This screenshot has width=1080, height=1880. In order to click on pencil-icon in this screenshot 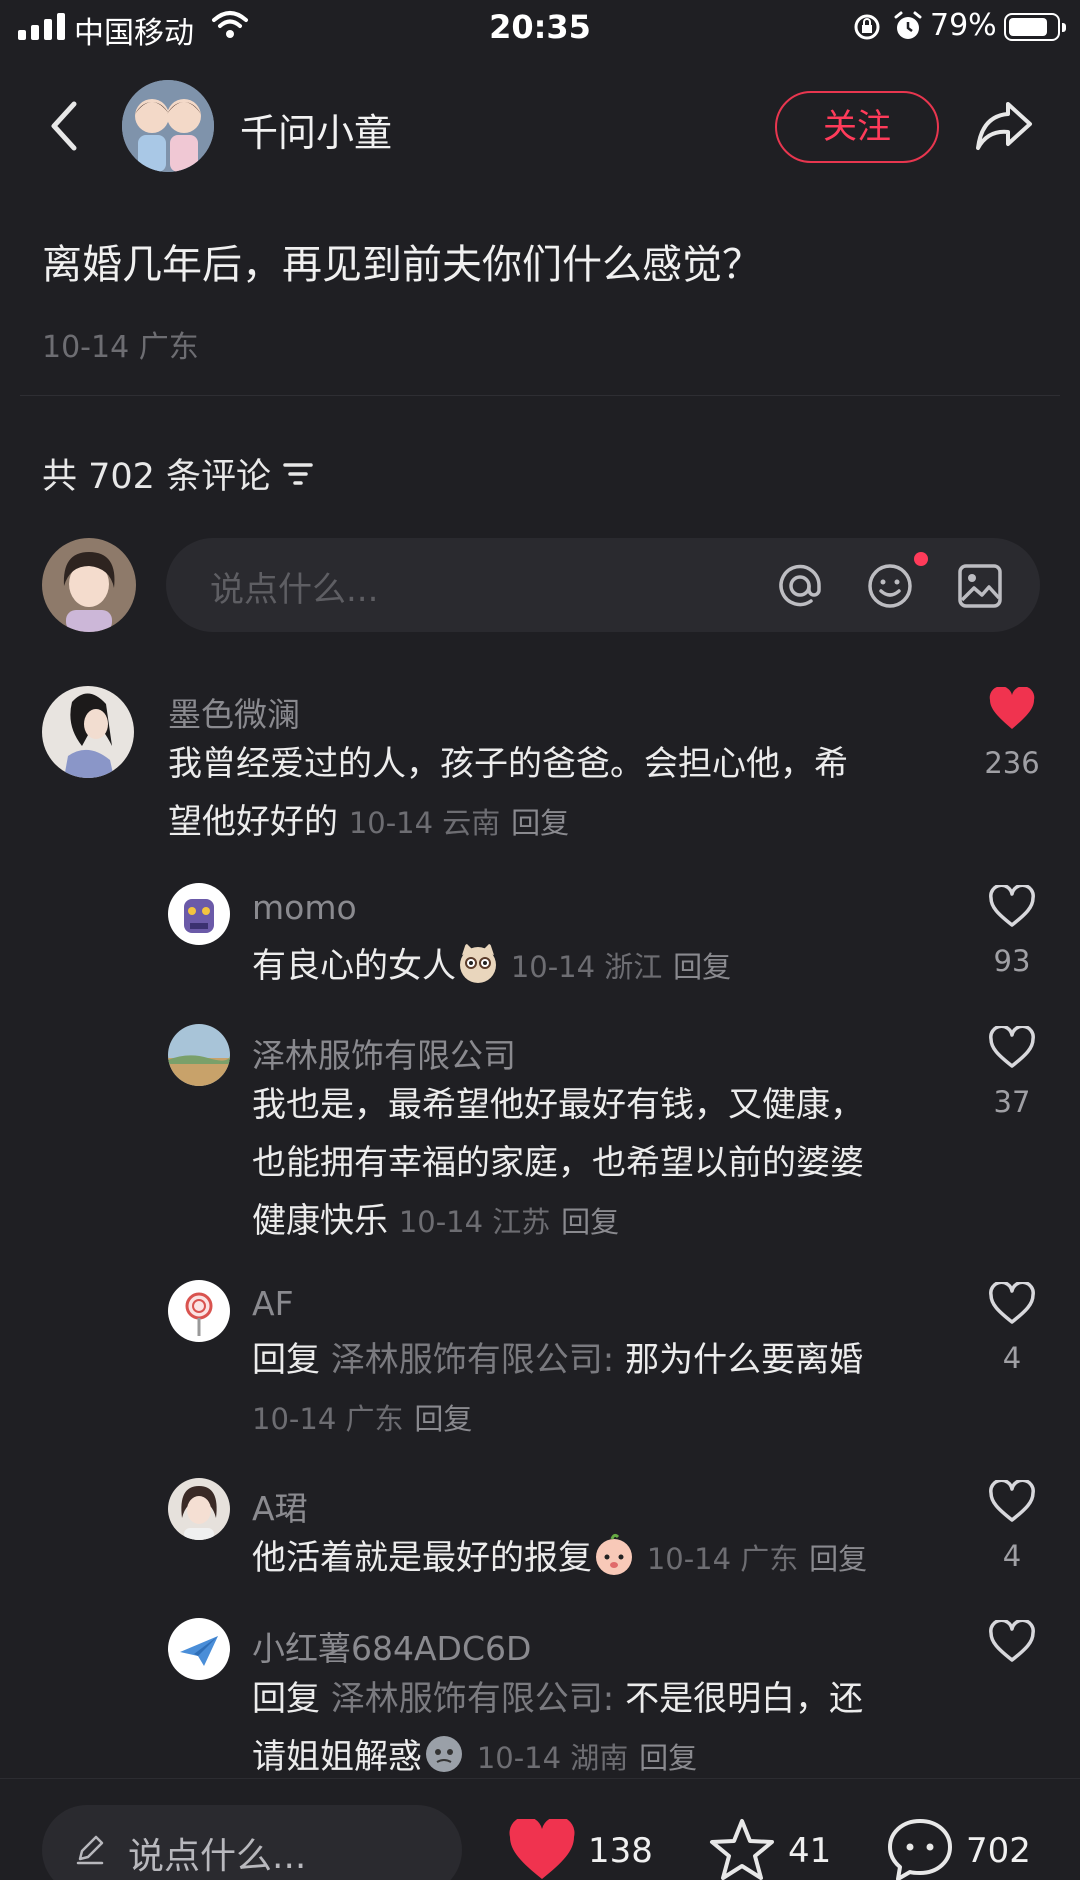, I will do `click(90, 1850)`.